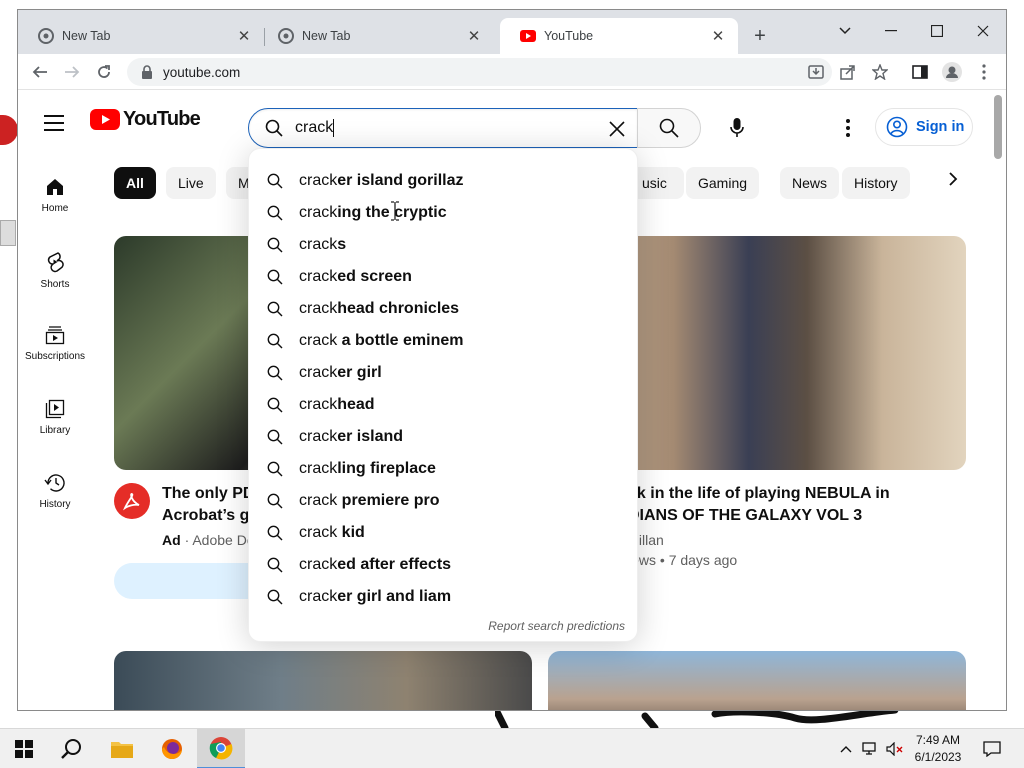 The image size is (1024, 768). What do you see at coordinates (359, 372) in the screenshot?
I see `suggestion-completion: er girl` at bounding box center [359, 372].